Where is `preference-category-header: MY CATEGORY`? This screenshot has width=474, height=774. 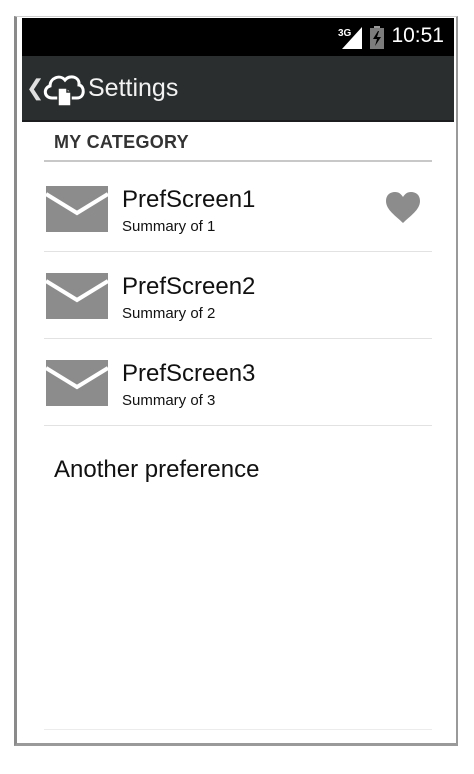
preference-category-header: MY CATEGORY is located at coordinates (238, 142).